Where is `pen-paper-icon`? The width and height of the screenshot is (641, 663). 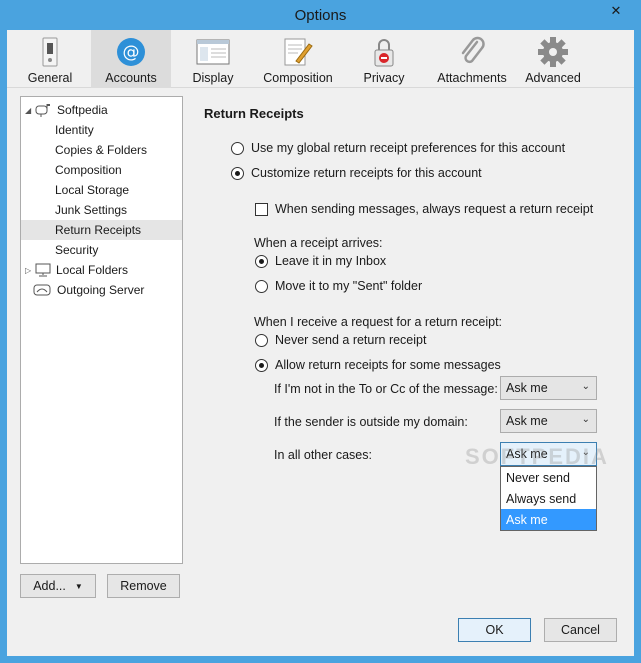
pen-paper-icon is located at coordinates (298, 52).